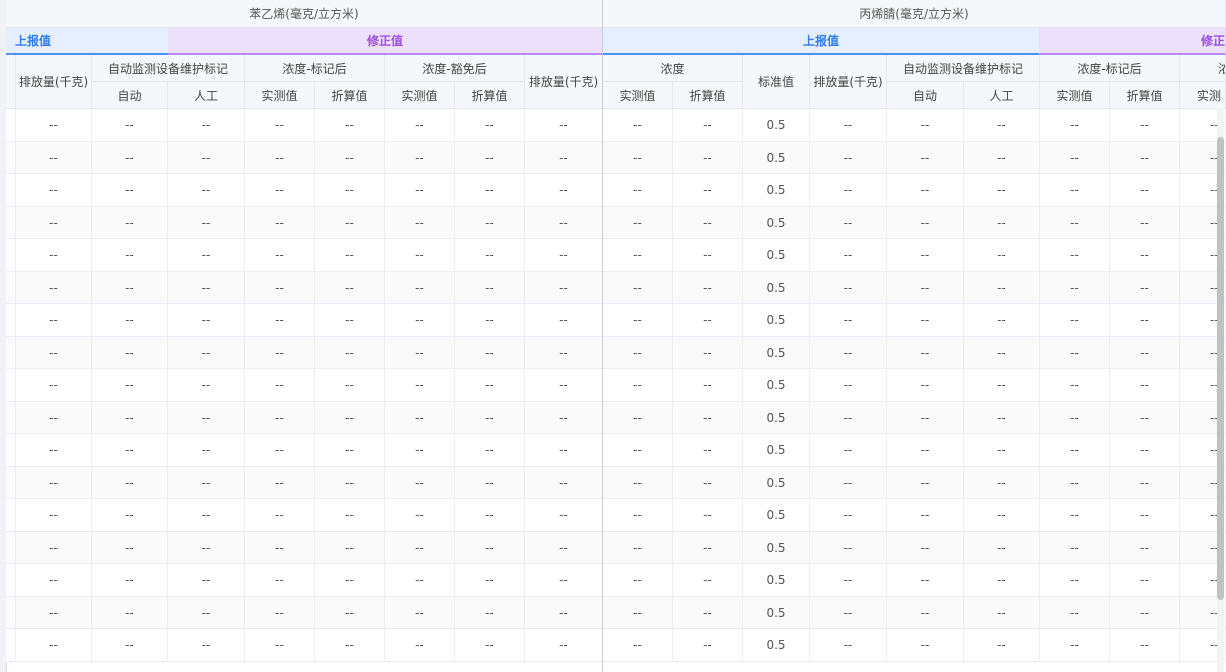 This screenshot has width=1226, height=672. Describe the element at coordinates (1203, 95) in the screenshot. I see `col-header-measured-cut: 实测` at that location.